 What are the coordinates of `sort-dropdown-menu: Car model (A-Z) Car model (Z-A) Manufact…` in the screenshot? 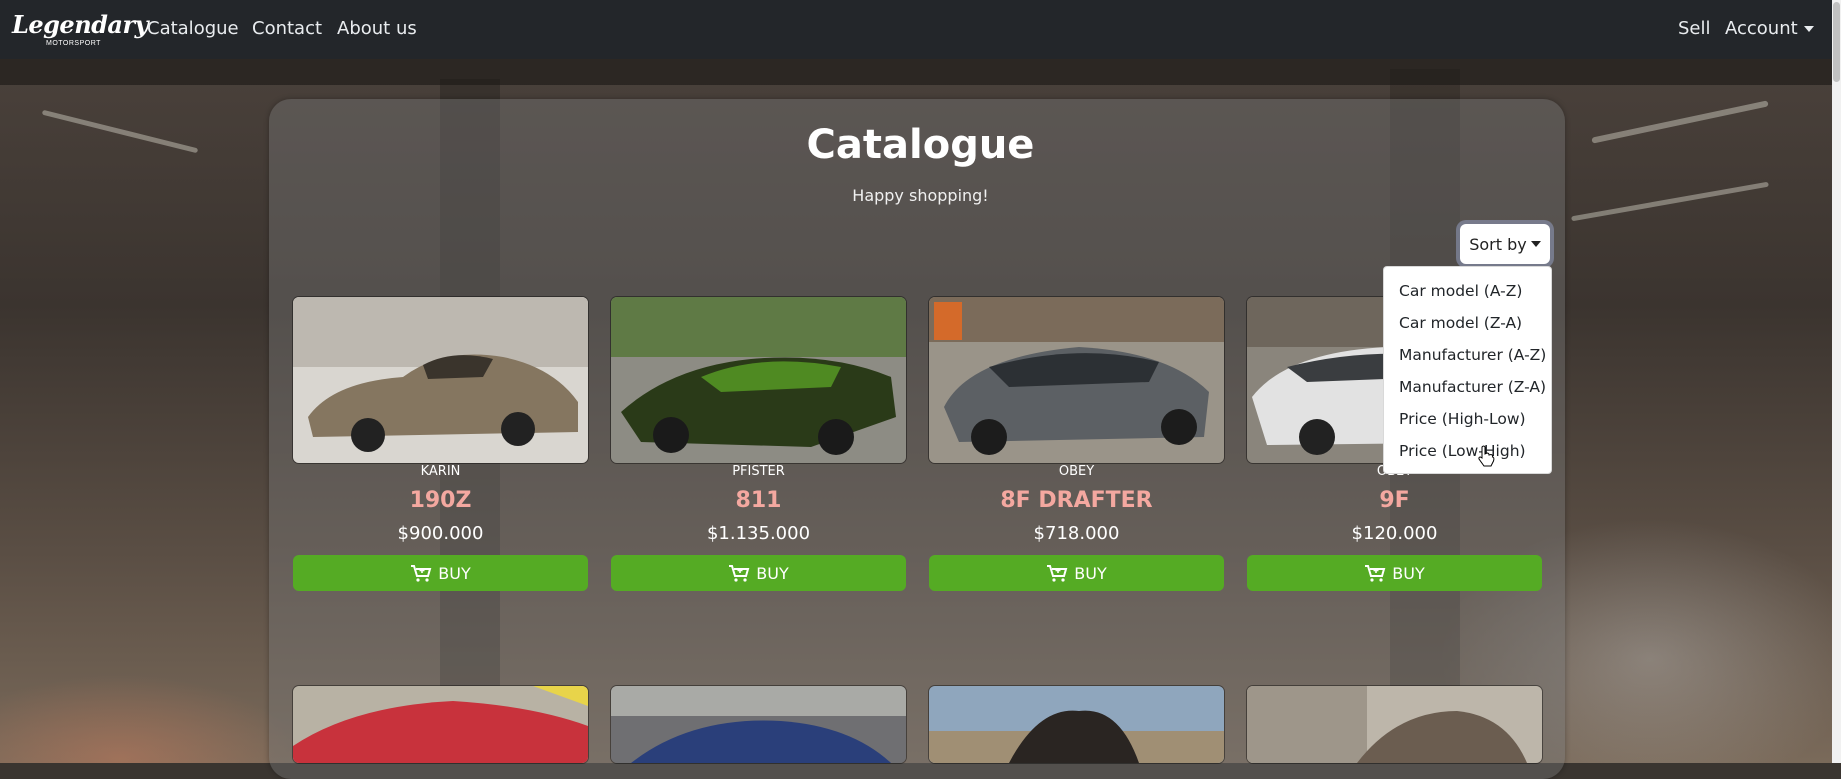 It's located at (1467, 370).